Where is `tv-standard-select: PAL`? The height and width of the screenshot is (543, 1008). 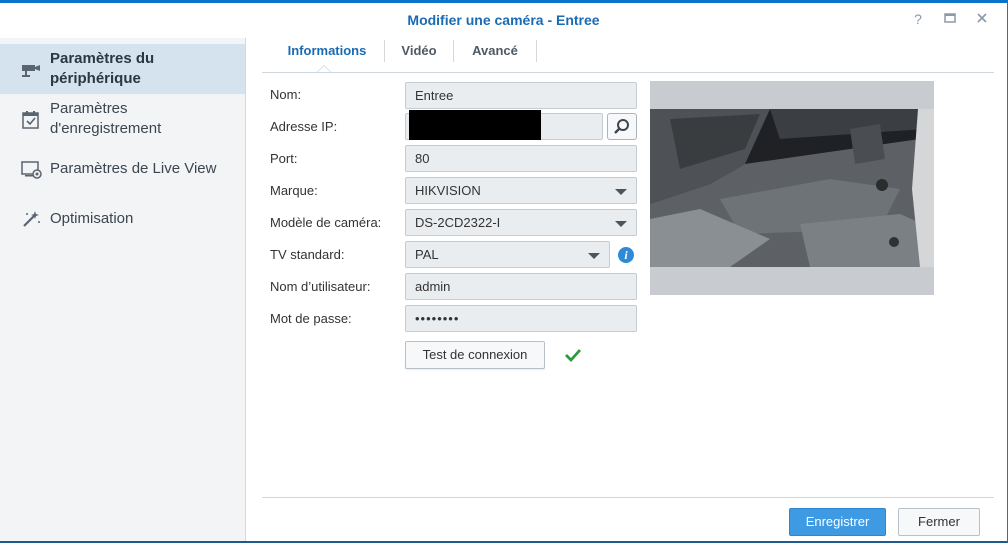
tv-standard-select: PAL is located at coordinates (507, 254).